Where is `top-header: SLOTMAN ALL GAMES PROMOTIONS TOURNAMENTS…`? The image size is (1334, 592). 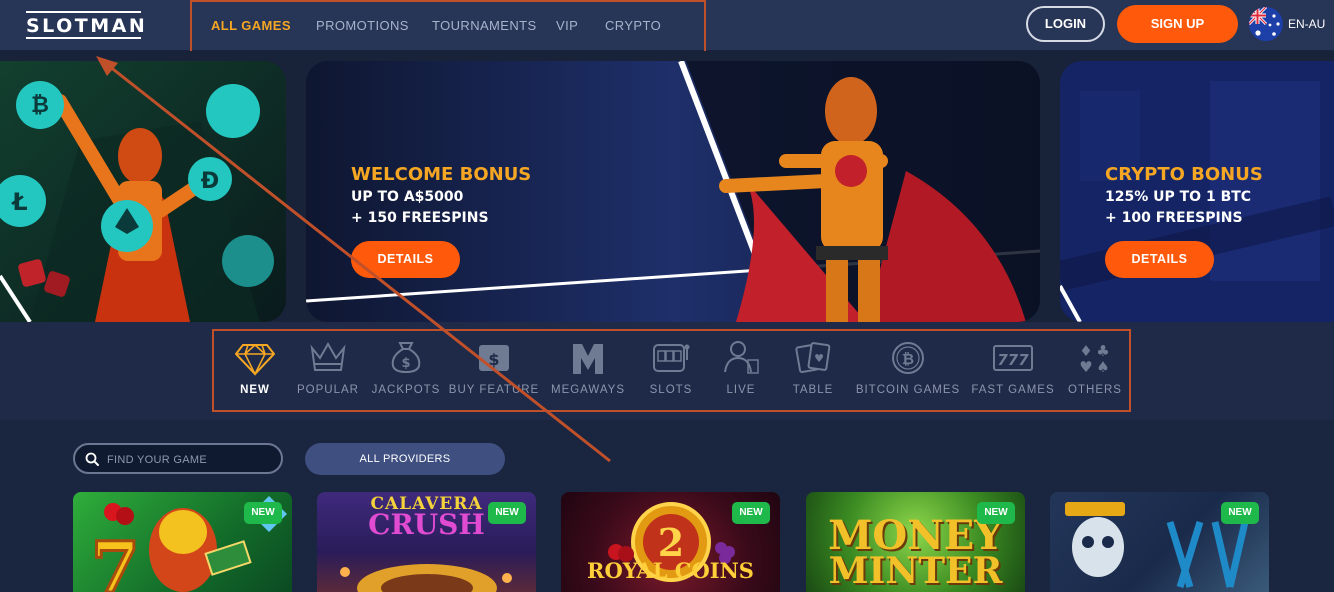
top-header: SLOTMAN ALL GAMES PROMOTIONS TOURNAMENTS… is located at coordinates (667, 26).